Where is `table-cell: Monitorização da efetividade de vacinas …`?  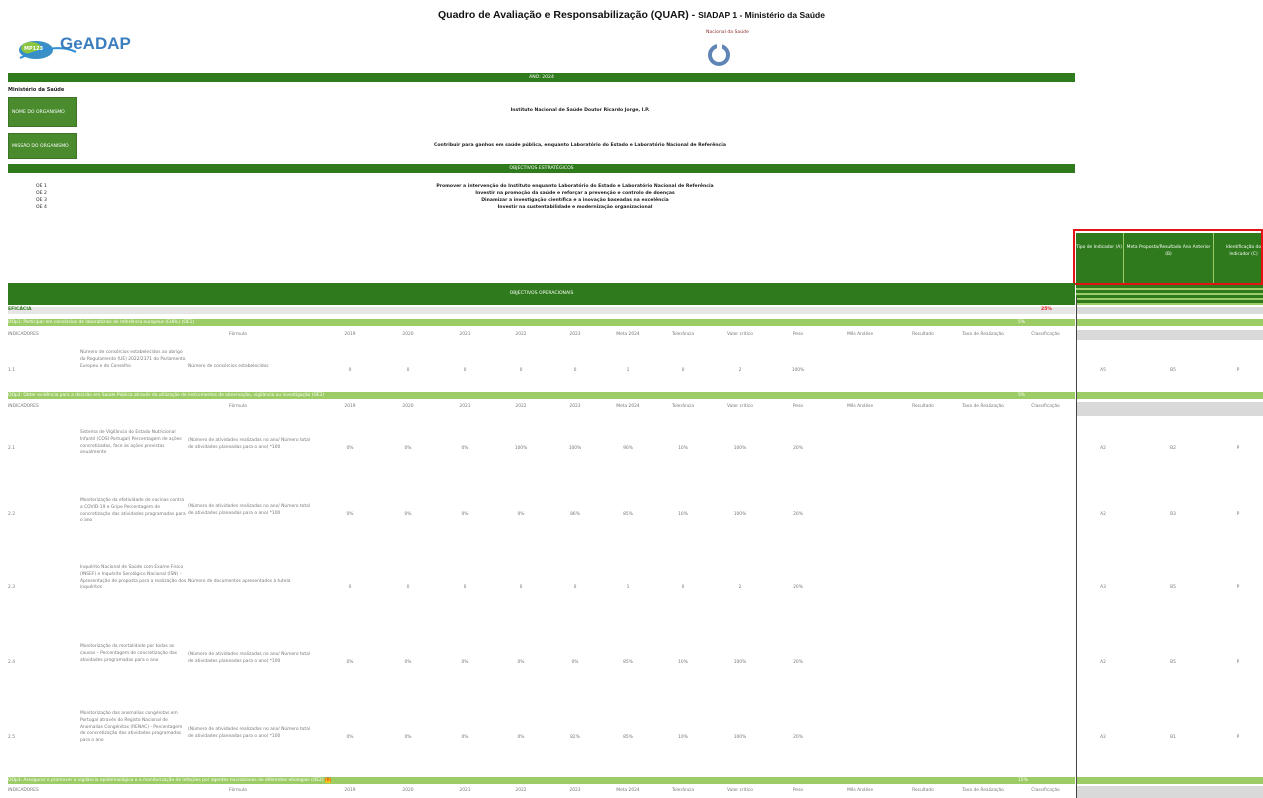
table-cell: Monitorização da efetividade de vacinas … is located at coordinates (133, 511).